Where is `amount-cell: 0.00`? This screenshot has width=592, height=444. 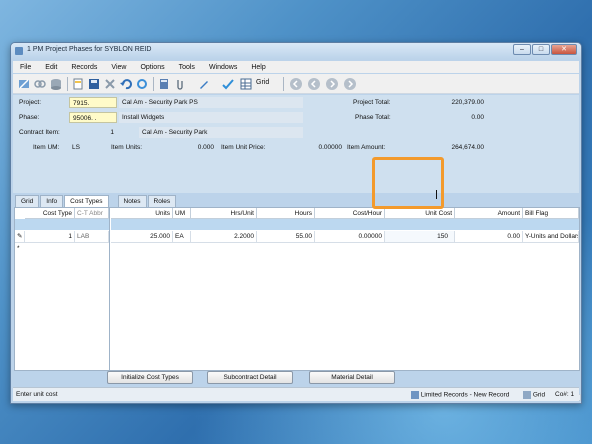 amount-cell: 0.00 is located at coordinates (489, 236).